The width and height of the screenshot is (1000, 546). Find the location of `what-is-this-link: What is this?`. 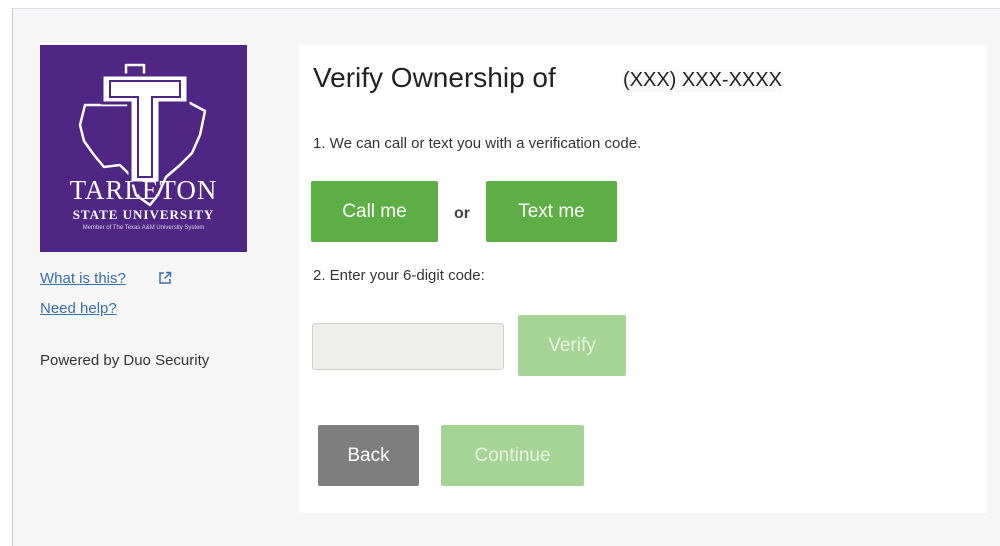

what-is-this-link: What is this? is located at coordinates (83, 278).